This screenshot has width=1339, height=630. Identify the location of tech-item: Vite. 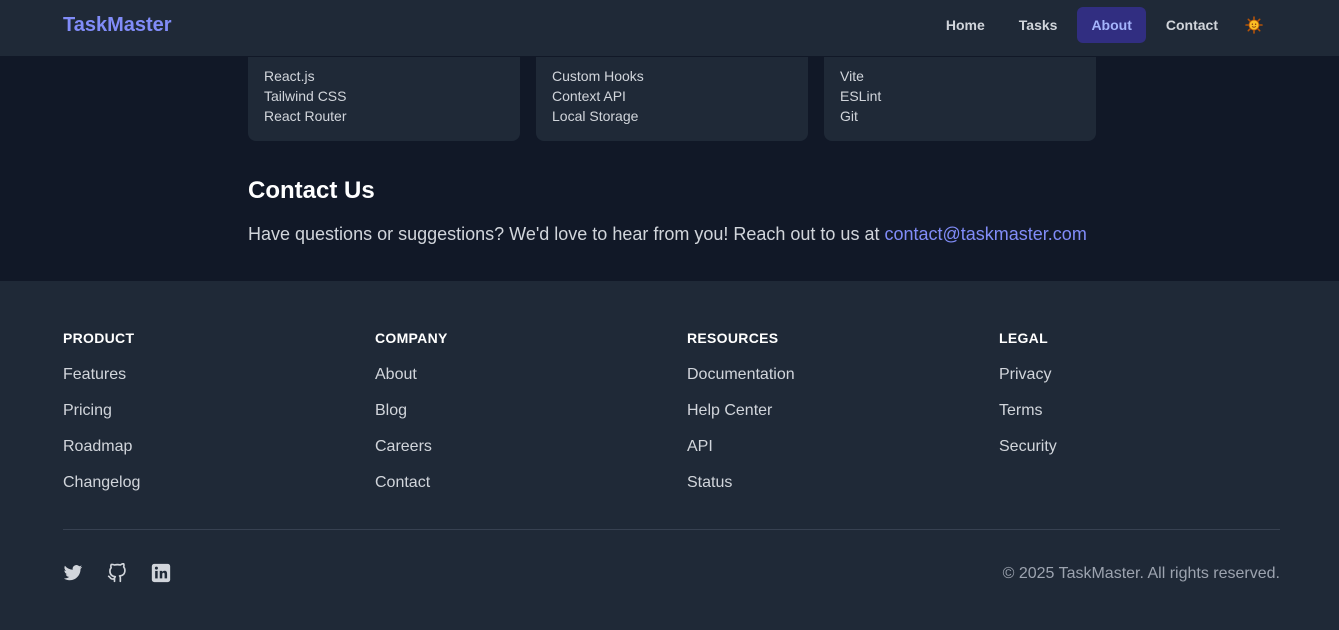
(852, 76).